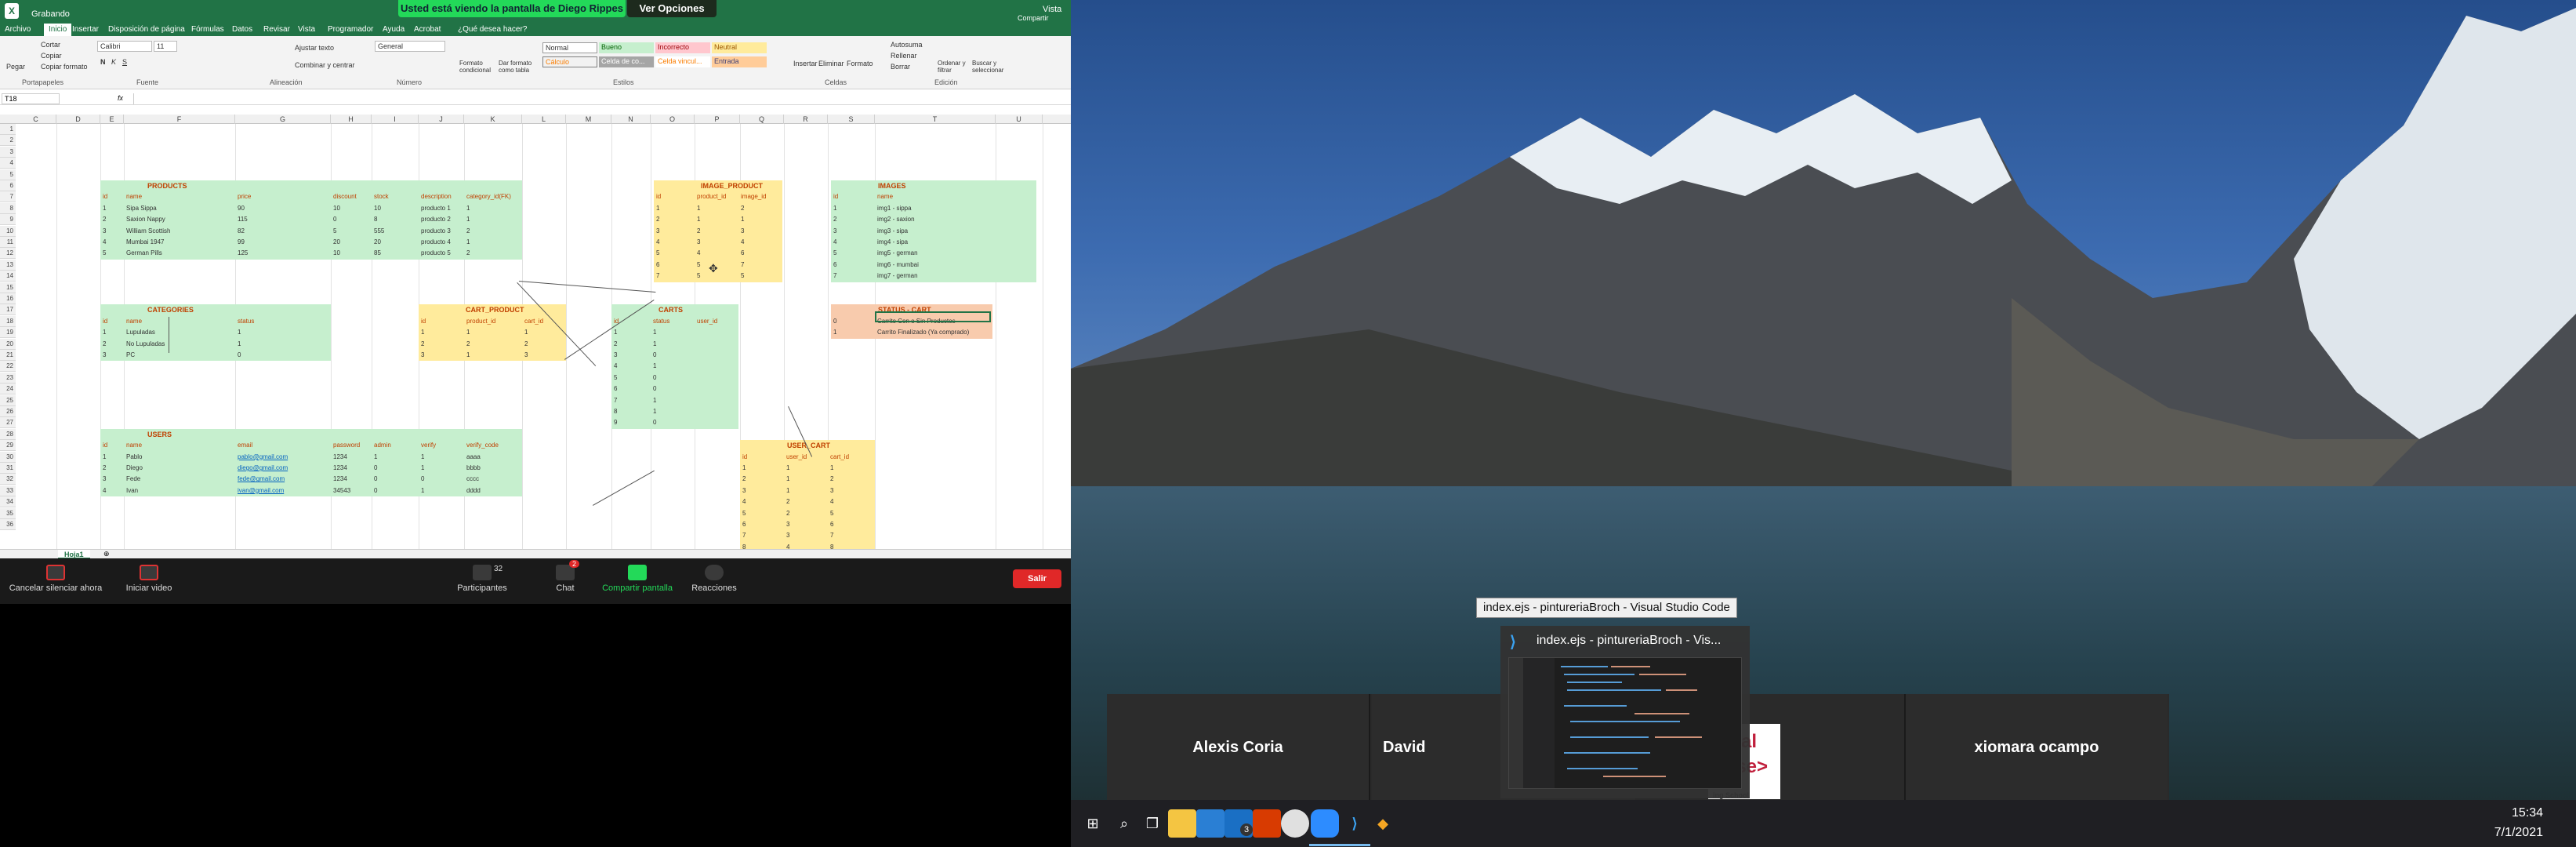 The image size is (2576, 847). I want to click on row-header: 4, so click(8, 163).